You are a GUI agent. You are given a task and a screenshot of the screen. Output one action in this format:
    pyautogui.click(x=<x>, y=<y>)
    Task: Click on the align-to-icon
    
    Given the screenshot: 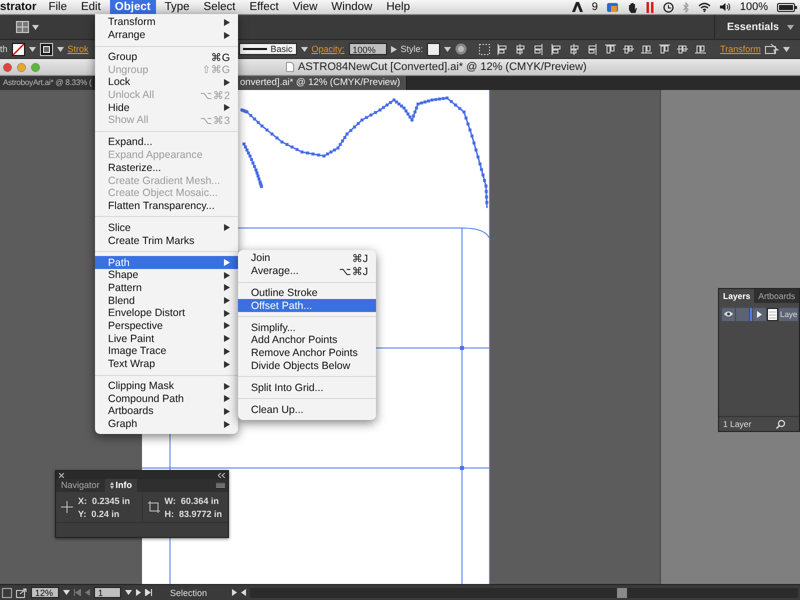 What is the action you would take?
    pyautogui.click(x=484, y=49)
    